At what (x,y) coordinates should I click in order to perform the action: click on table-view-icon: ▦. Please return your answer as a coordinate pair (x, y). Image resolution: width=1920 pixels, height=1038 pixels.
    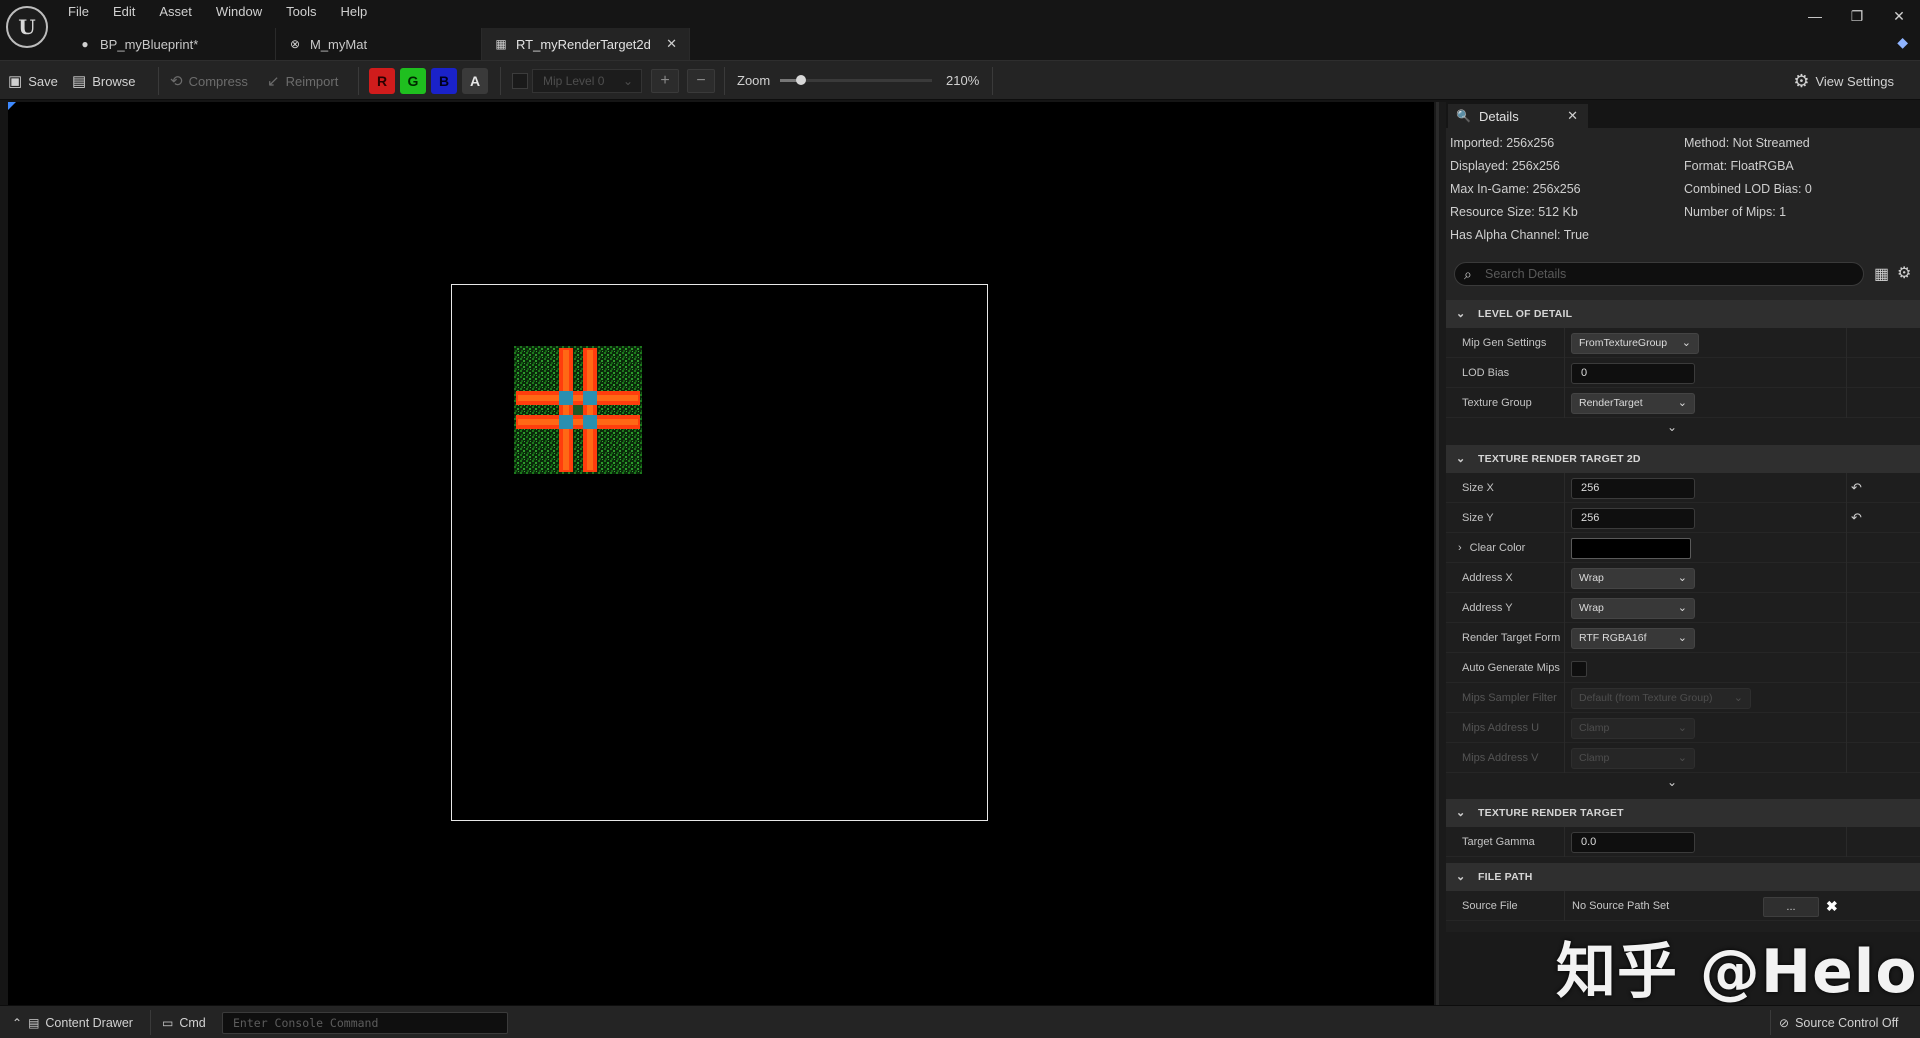
    Looking at the image, I should click on (1881, 274).